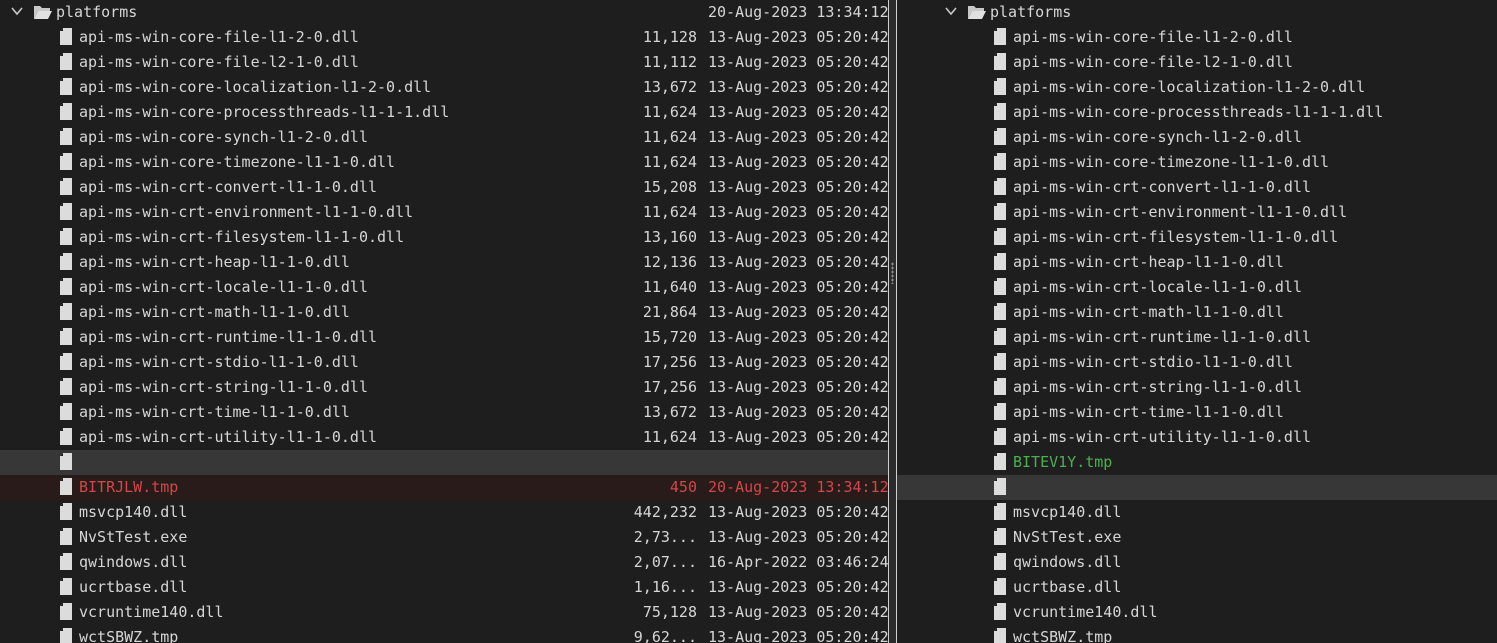 This screenshot has height=643, width=1497. Describe the element at coordinates (1197, 537) in the screenshot. I see `file-row: NvStTest.exe` at that location.